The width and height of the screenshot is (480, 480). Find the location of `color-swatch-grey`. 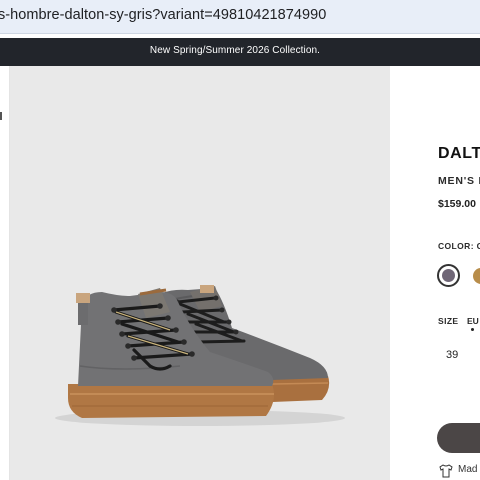

color-swatch-grey is located at coordinates (448, 275).